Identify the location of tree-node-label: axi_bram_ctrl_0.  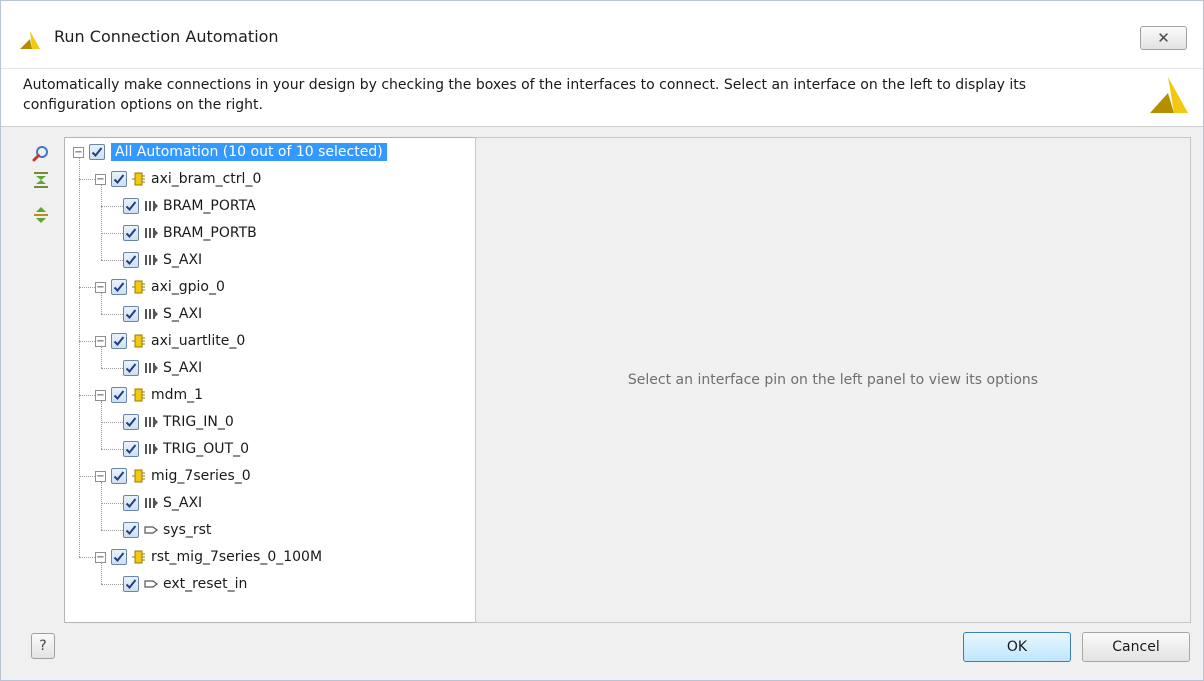
(206, 179).